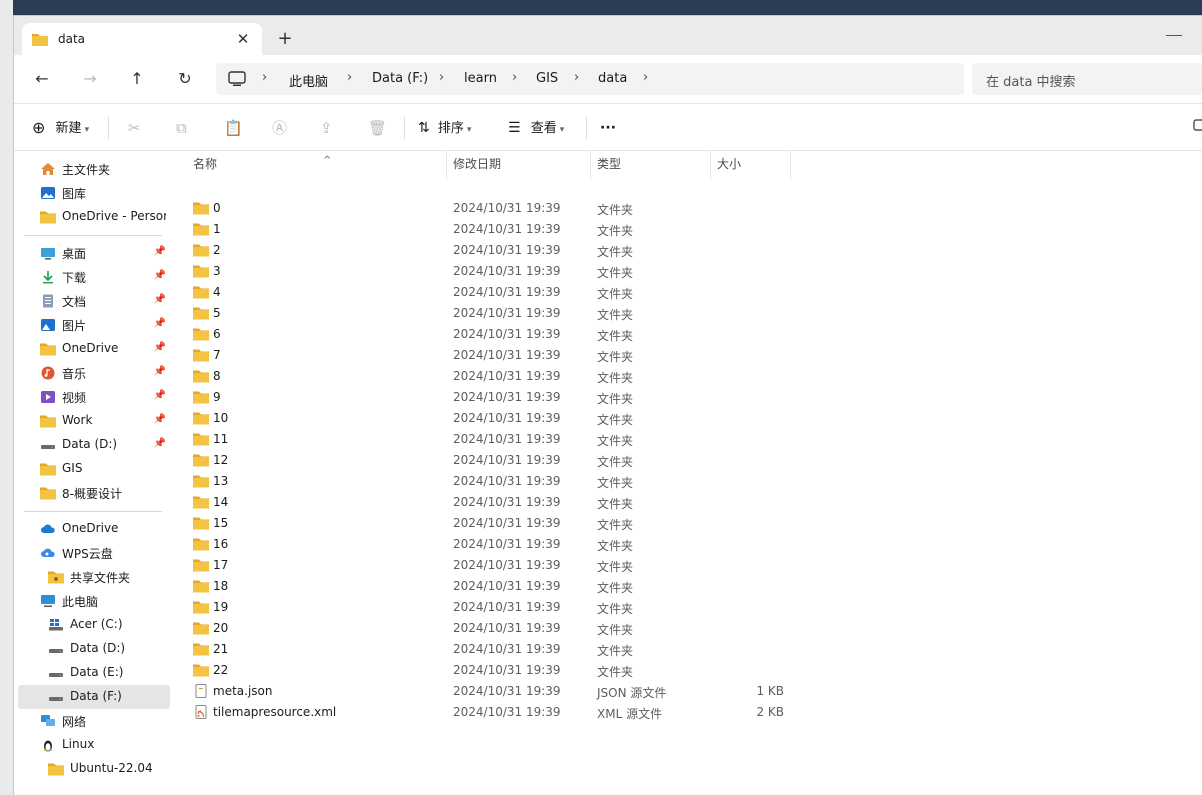  Describe the element at coordinates (484, 565) in the screenshot. I see `file-row: 17 2024/10/31 19:39 文件夹` at that location.